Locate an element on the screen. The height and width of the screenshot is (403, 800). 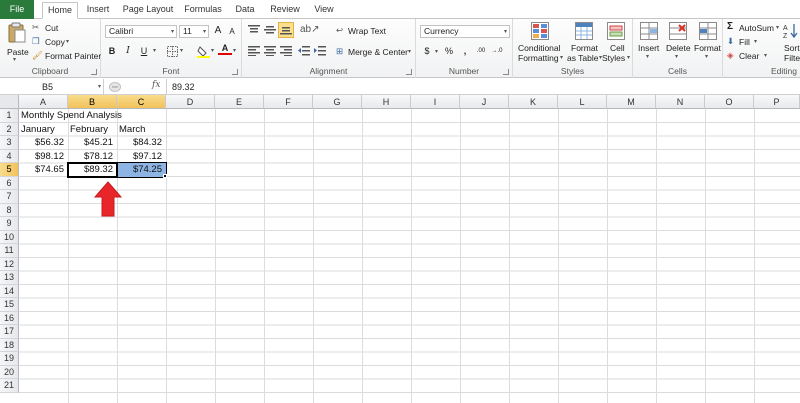
clear-button: ◈ Clear ▾ is located at coordinates (749, 56).